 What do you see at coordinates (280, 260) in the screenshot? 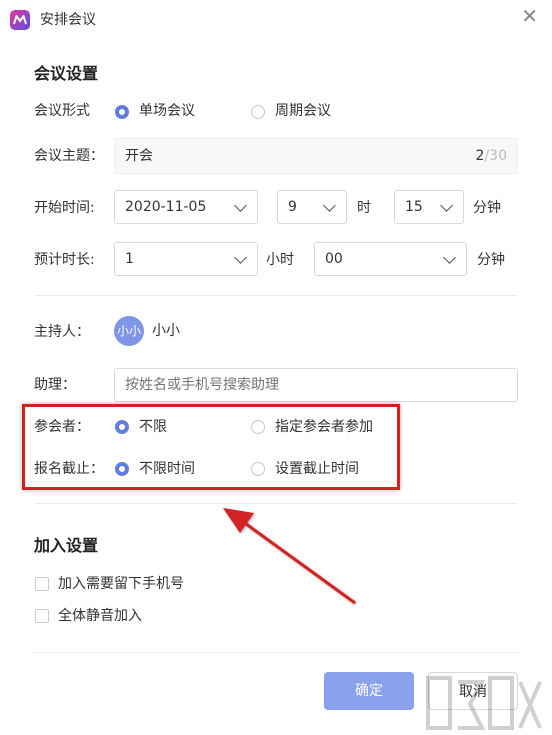
I see `duration-hours-unit: 小时` at bounding box center [280, 260].